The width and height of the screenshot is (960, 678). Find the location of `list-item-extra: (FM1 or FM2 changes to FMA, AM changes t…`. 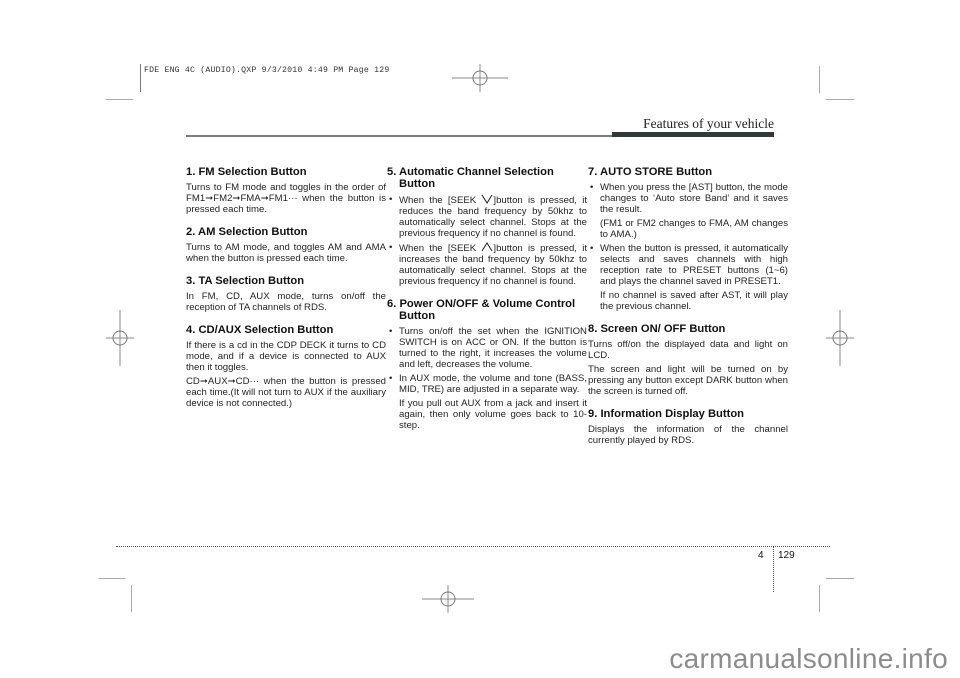

list-item-extra: (FM1 or FM2 changes to FMA, AM changes t… is located at coordinates (694, 229).